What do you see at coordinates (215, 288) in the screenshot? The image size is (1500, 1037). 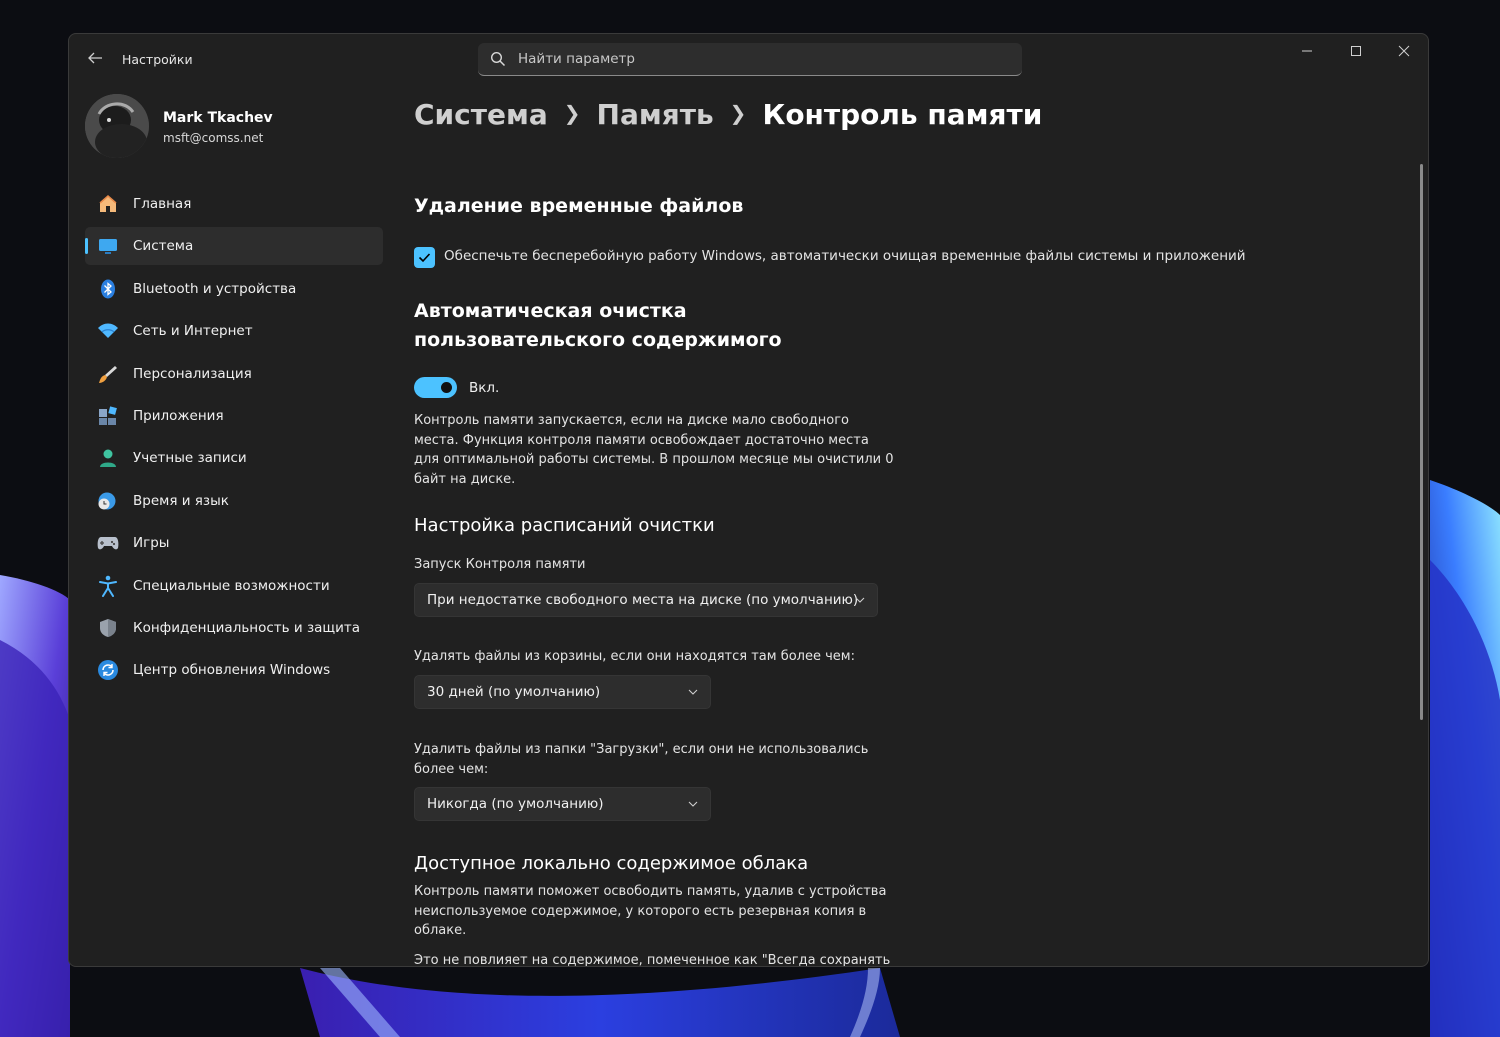 I see `sidebar-item-label: Bluetooth и устройства` at bounding box center [215, 288].